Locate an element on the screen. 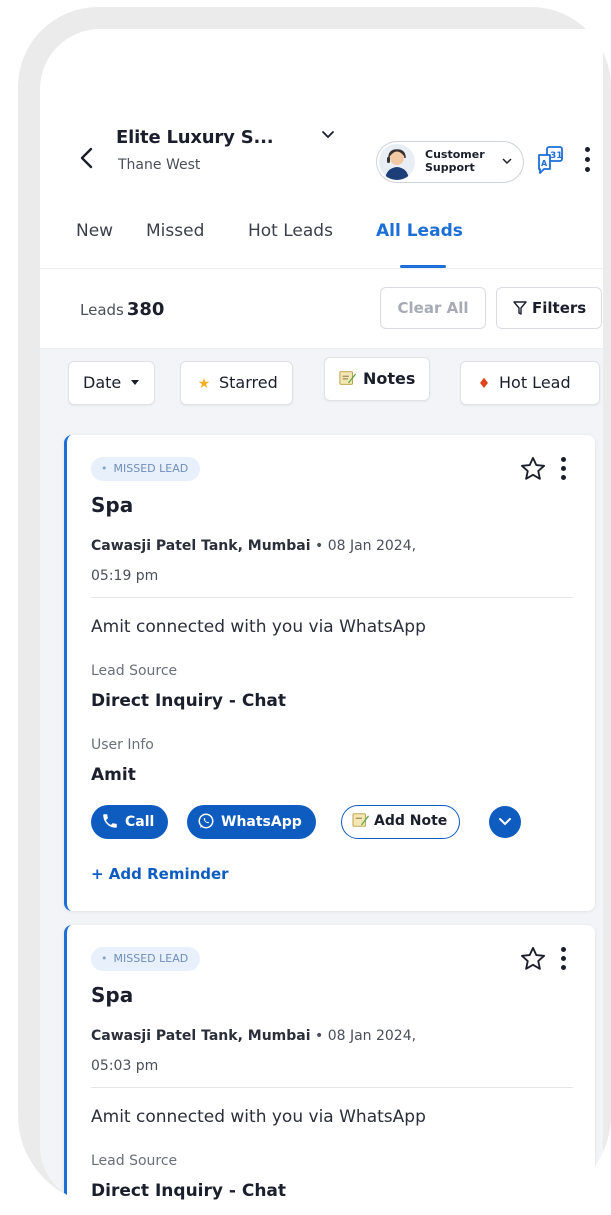 The image size is (611, 1215). translate-icon: 31 A is located at coordinates (550, 160).